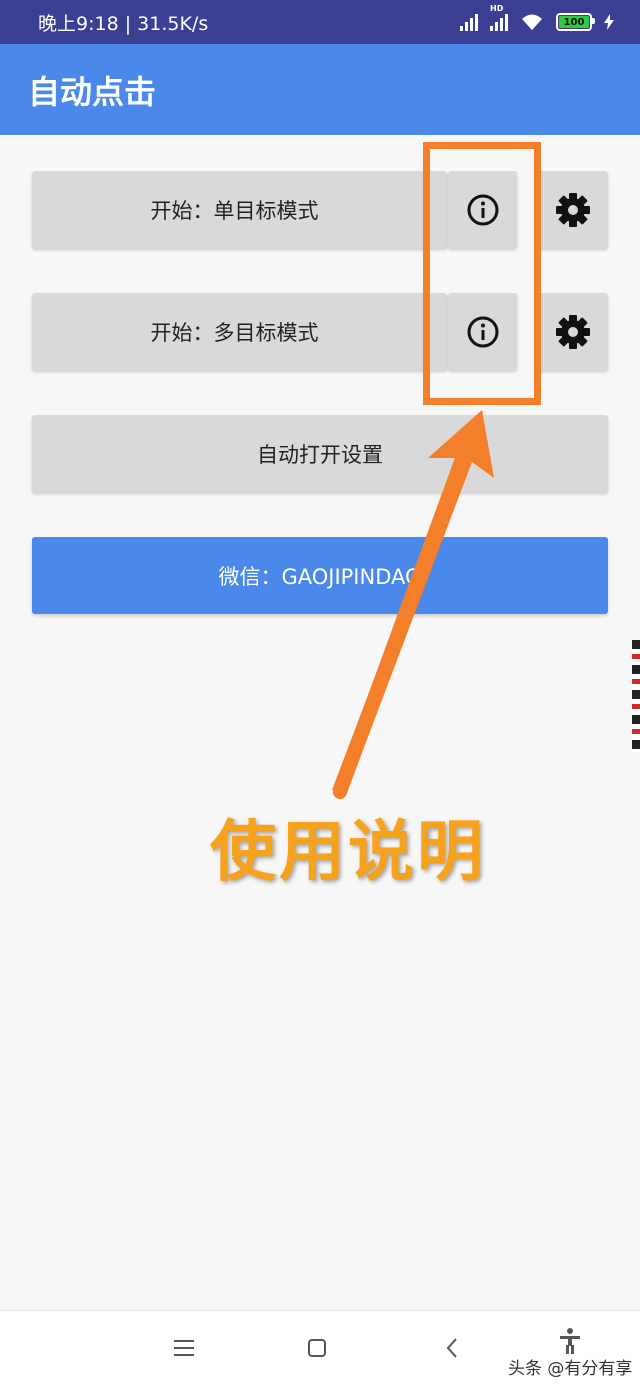 This screenshot has width=640, height=1388. I want to click on home-icon, so click(317, 1348).